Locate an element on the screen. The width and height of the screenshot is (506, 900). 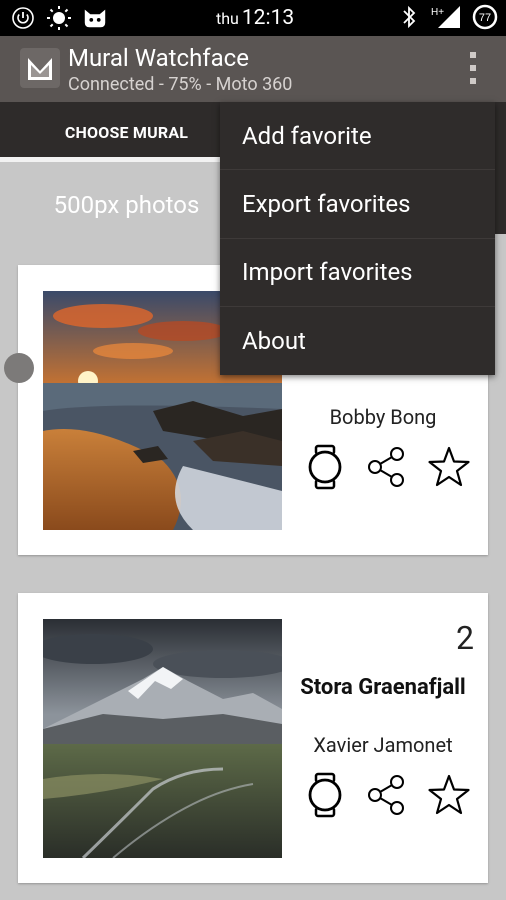
card-author: Bobby Bong is located at coordinates (383, 417).